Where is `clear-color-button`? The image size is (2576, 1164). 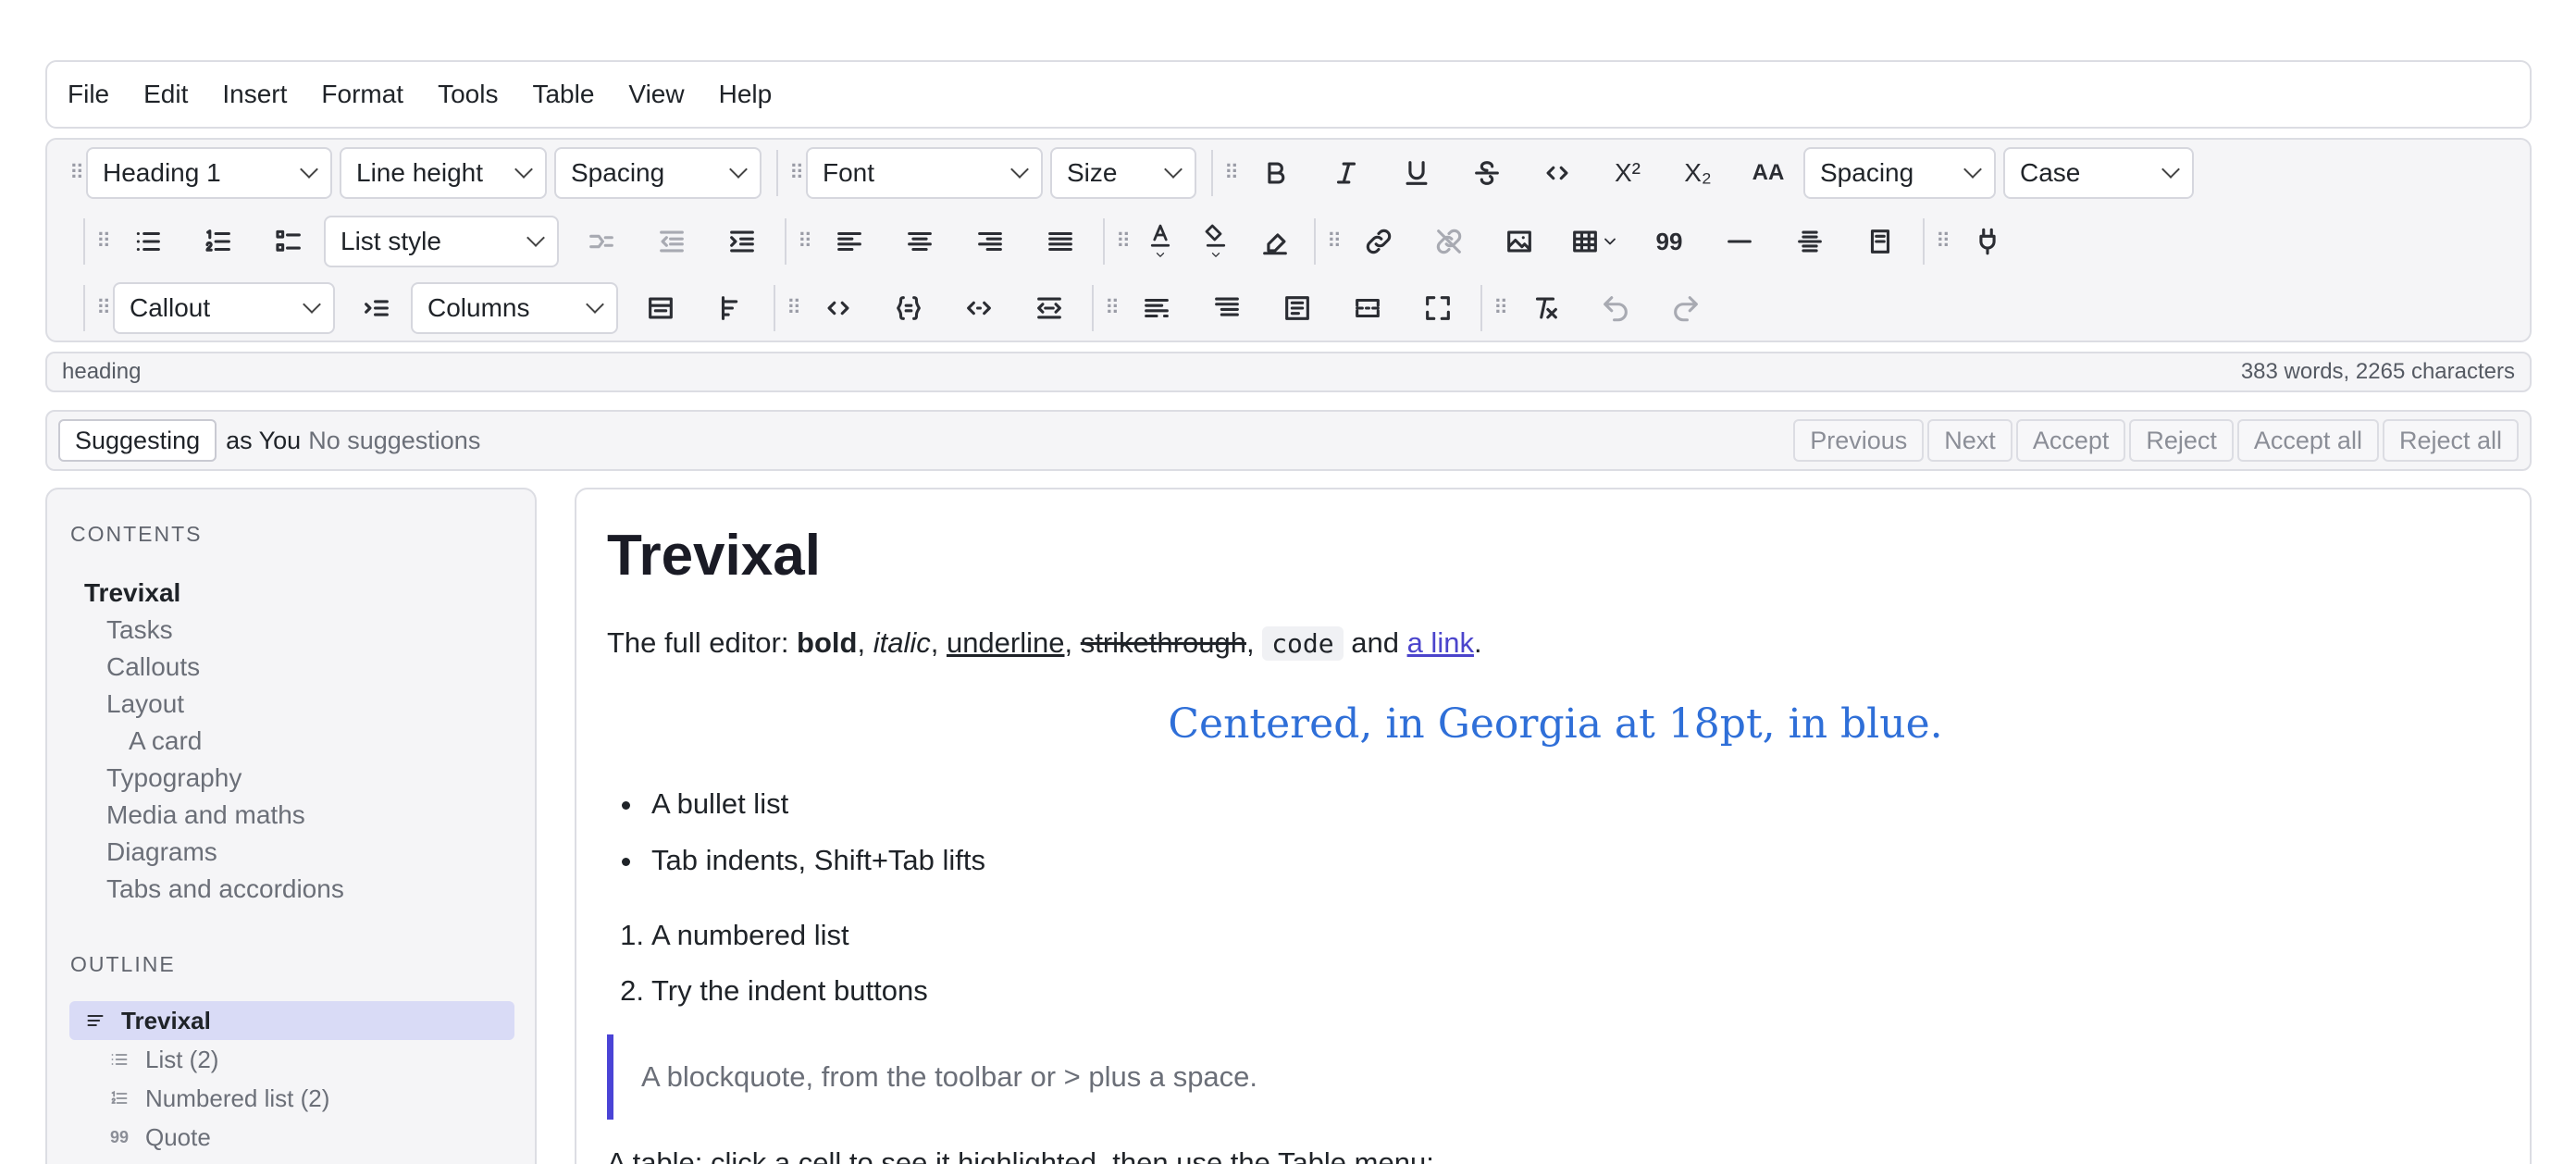 clear-color-button is located at coordinates (1275, 241).